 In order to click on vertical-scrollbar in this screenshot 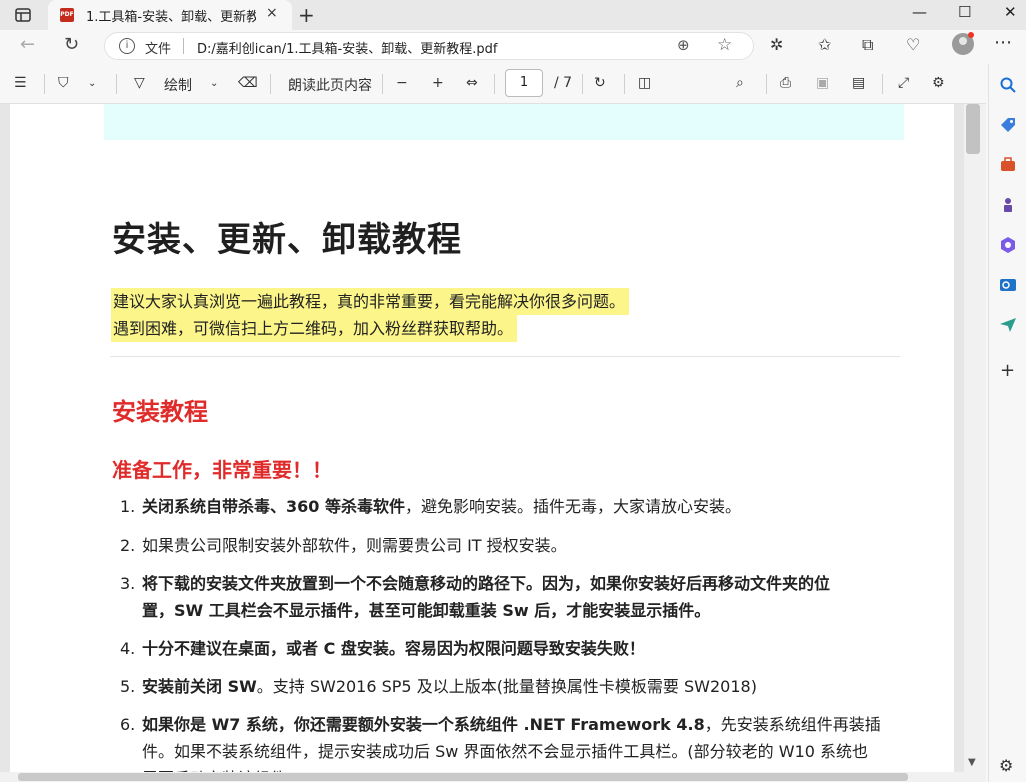, I will do `click(975, 438)`.